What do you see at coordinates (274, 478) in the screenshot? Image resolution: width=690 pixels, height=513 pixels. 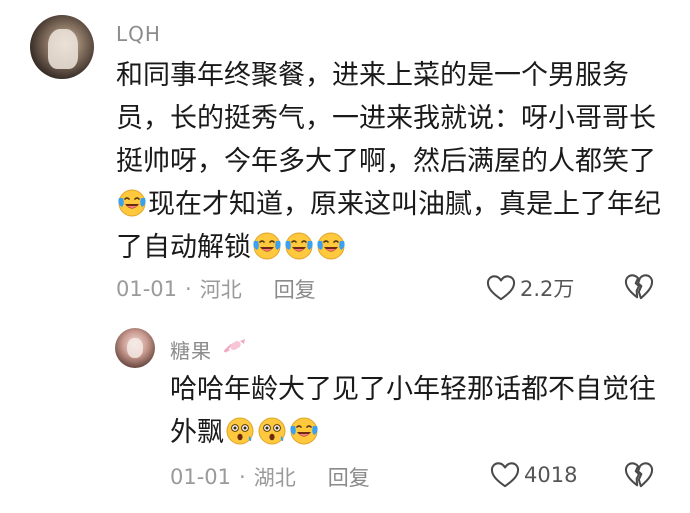 I see `reply-location: 湖北` at bounding box center [274, 478].